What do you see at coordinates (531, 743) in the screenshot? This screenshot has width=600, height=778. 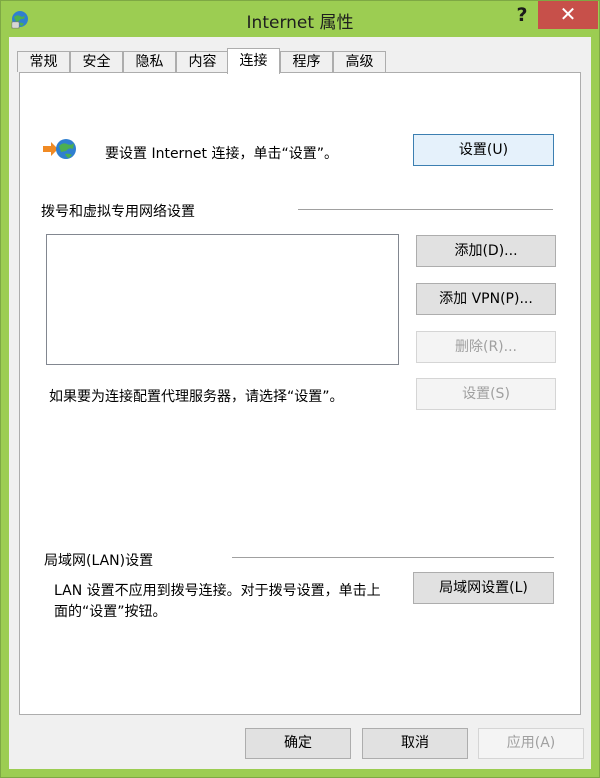 I see `apply-button: 应用(A)` at bounding box center [531, 743].